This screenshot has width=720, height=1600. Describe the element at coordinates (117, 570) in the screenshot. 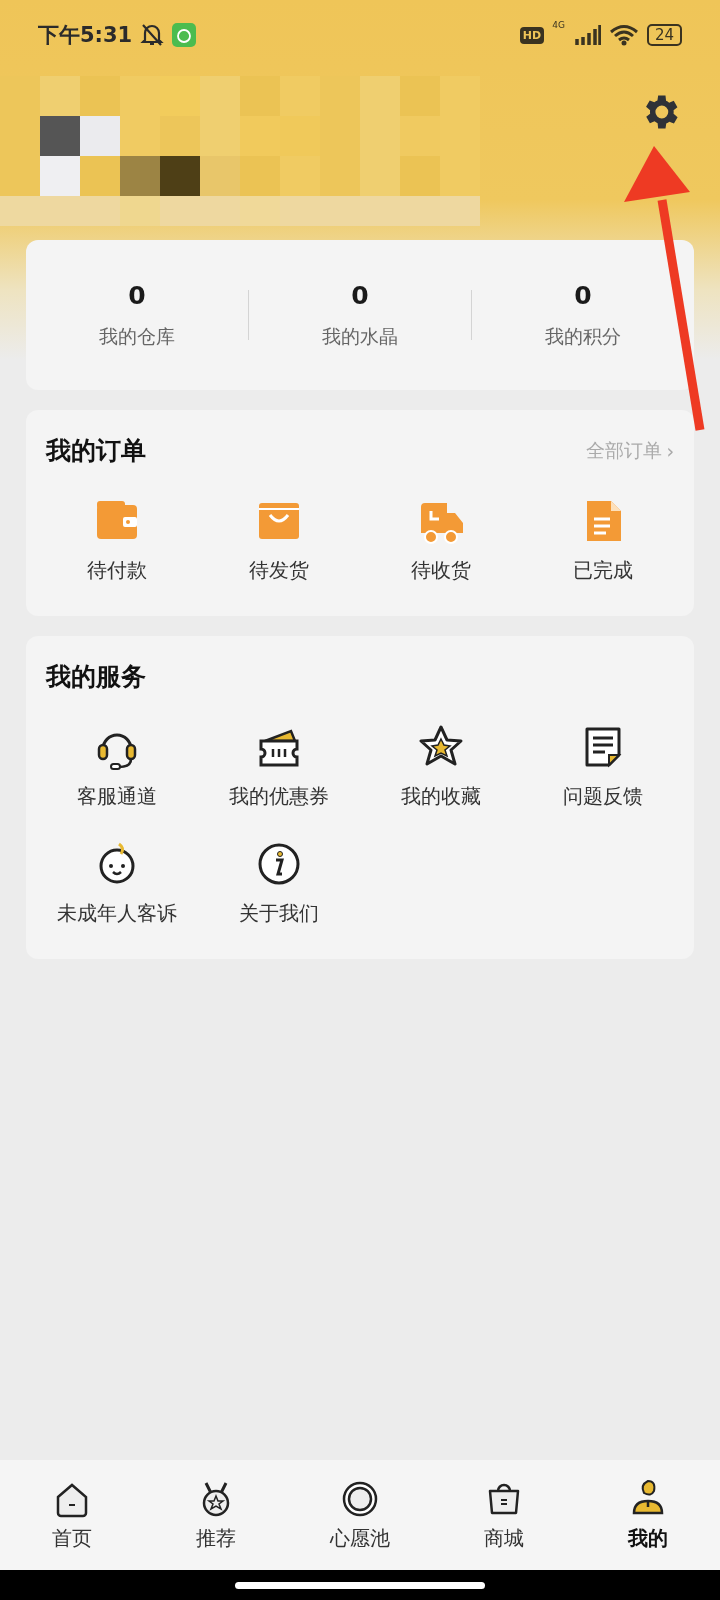

I see `order-status-label: 待付款` at that location.